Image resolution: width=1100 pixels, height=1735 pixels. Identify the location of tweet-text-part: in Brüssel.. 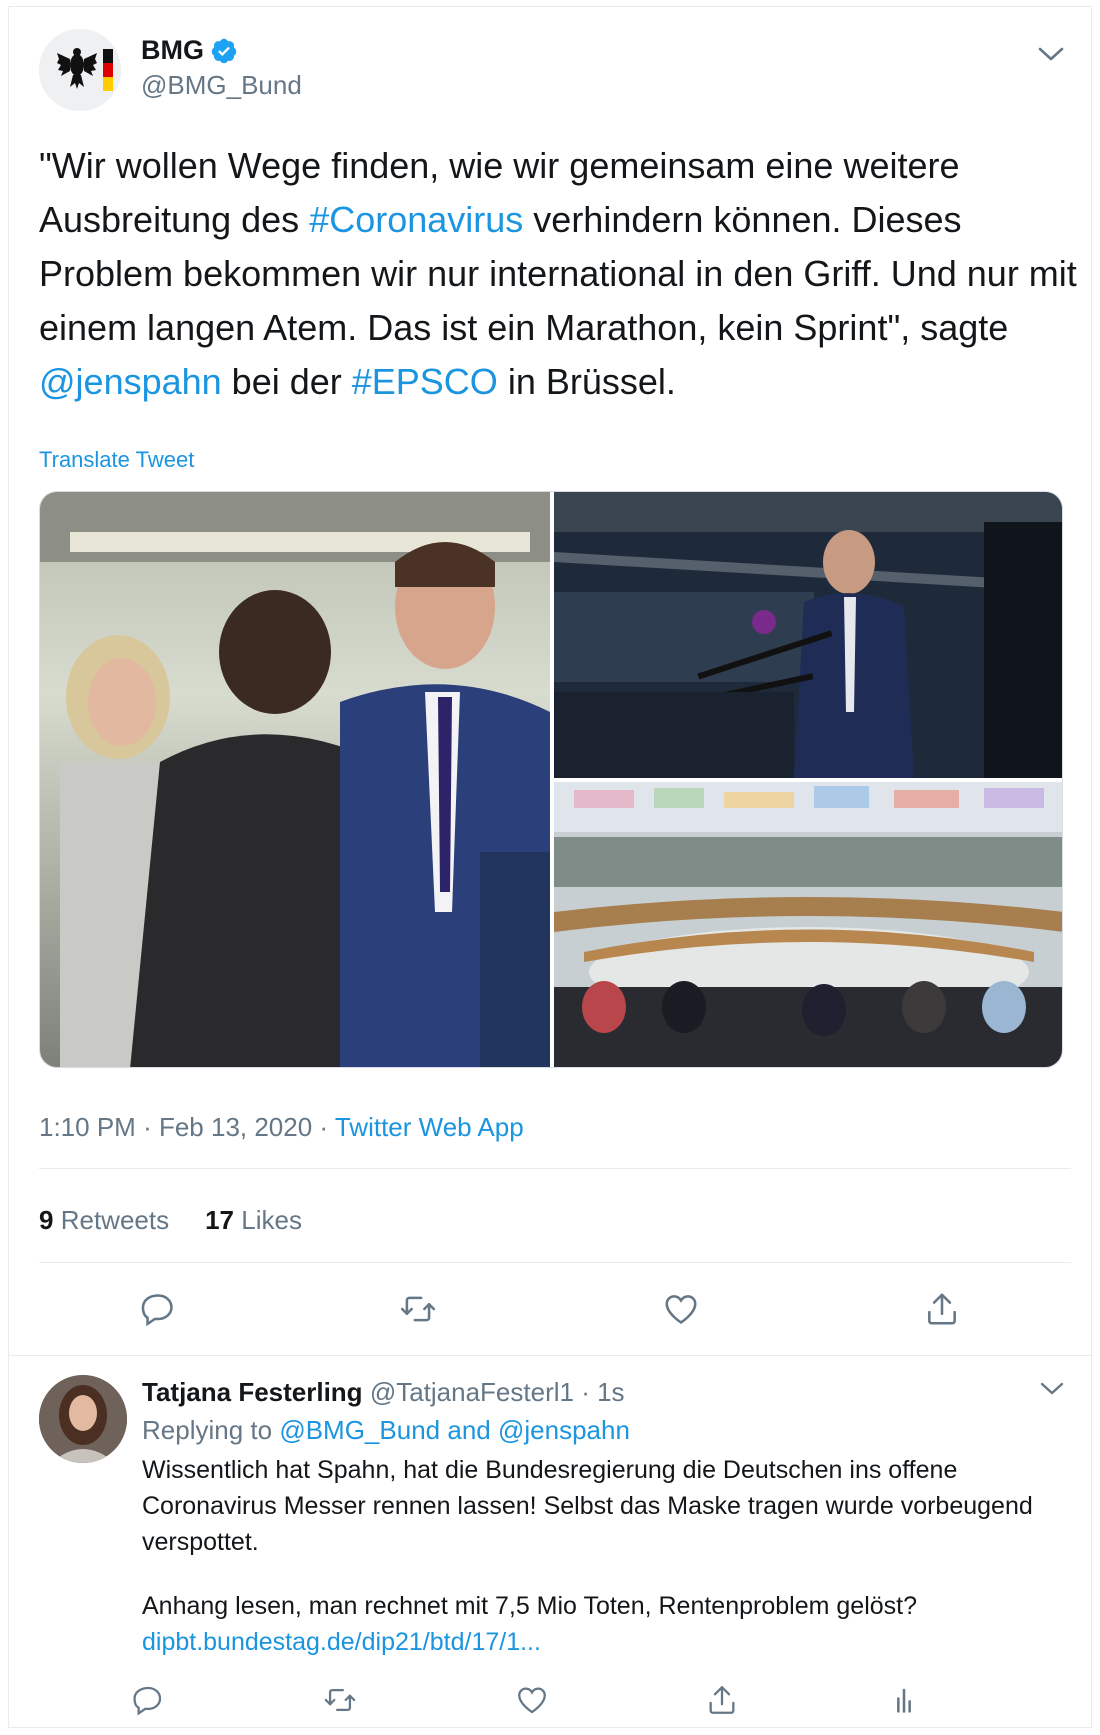
(586, 381).